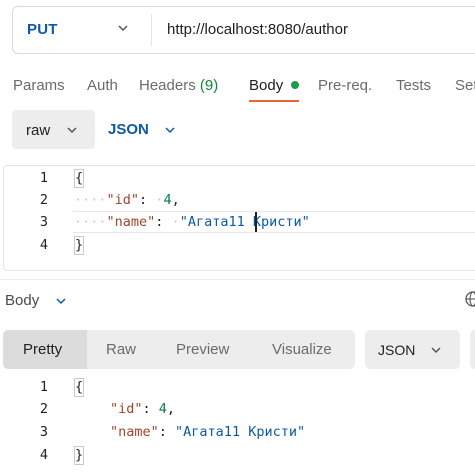 Image resolution: width=475 pixels, height=473 pixels. What do you see at coordinates (127, 200) in the screenshot?
I see `code-line-id: ····"id": ·4,` at bounding box center [127, 200].